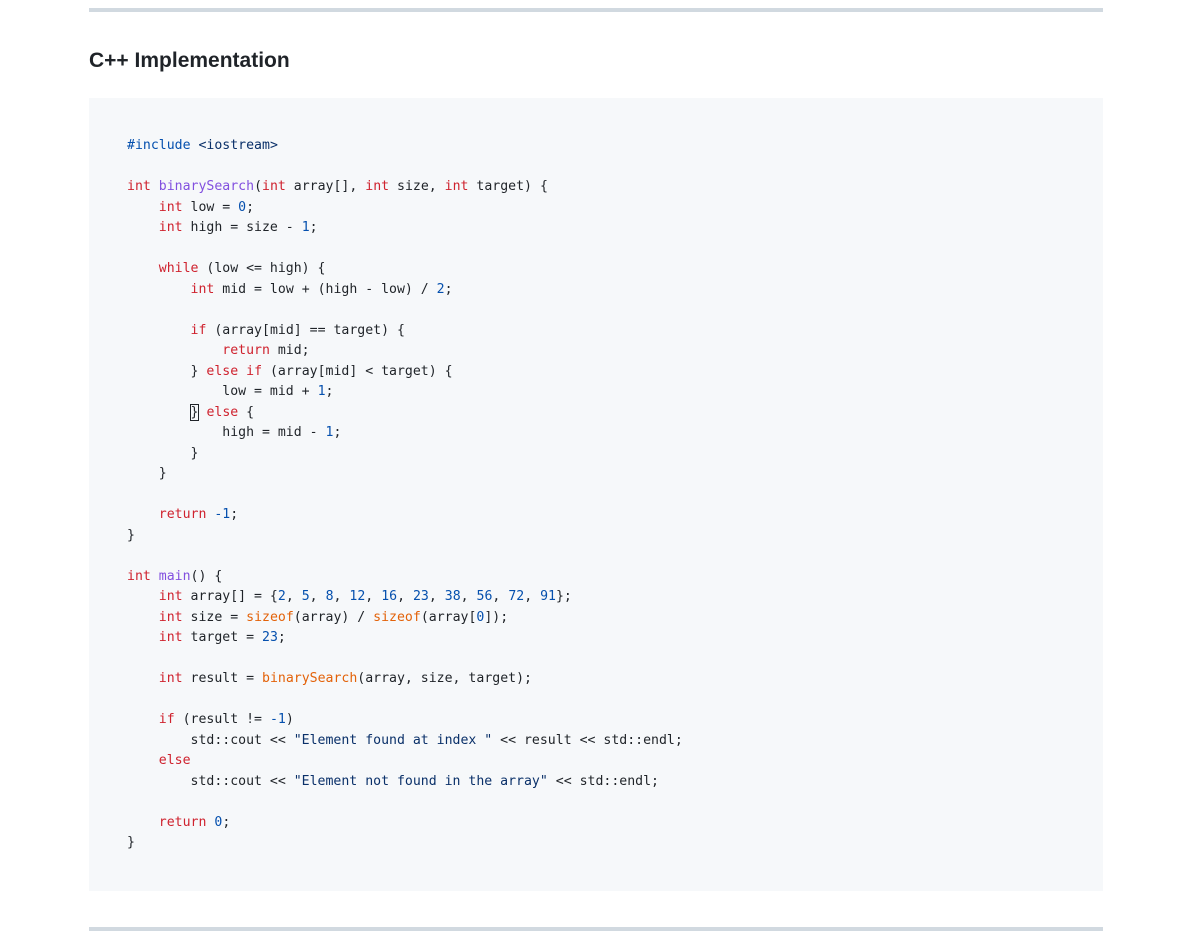 Image resolution: width=1191 pixels, height=935 pixels. Describe the element at coordinates (289, 350) in the screenshot. I see `code-token: mid;` at that location.